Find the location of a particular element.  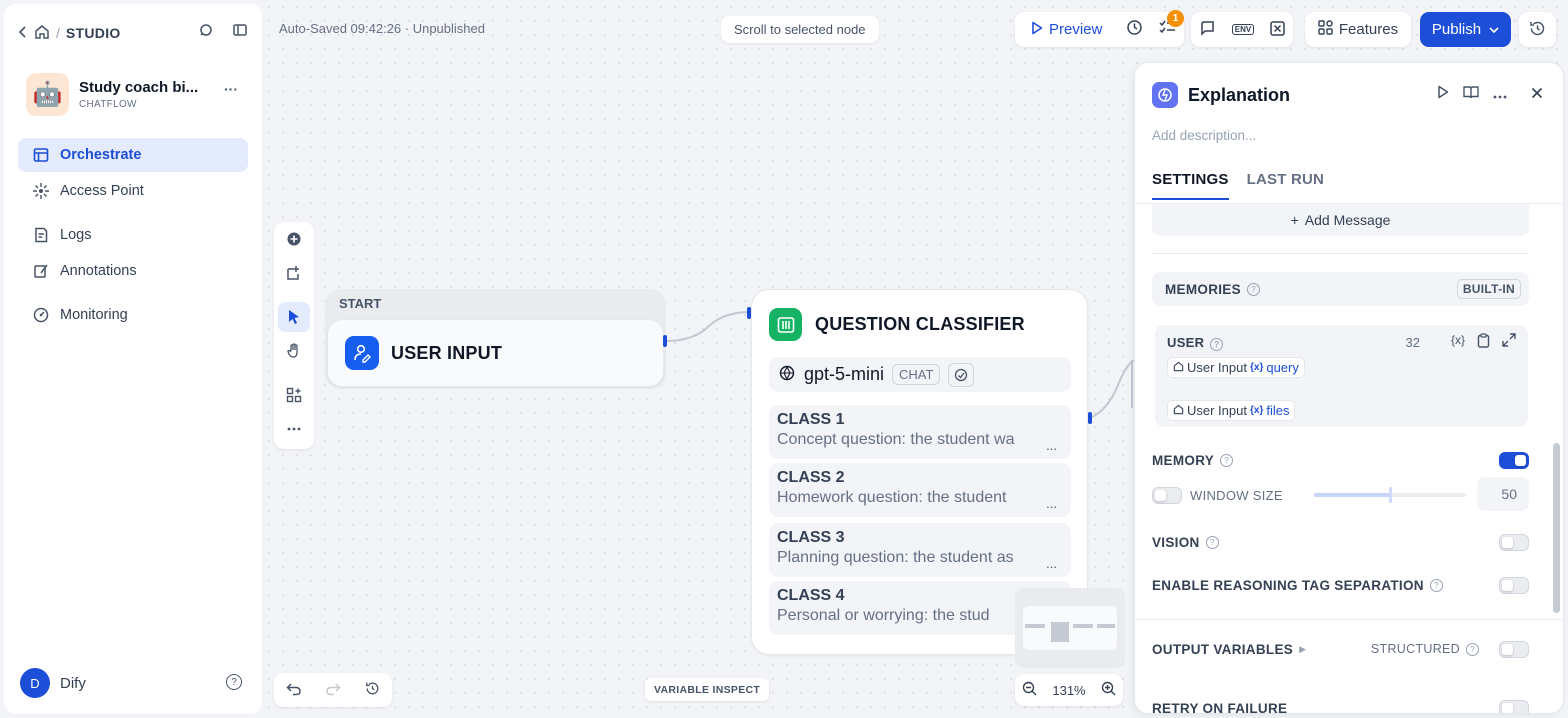

chevron-down-icon is located at coordinates (1494, 29).